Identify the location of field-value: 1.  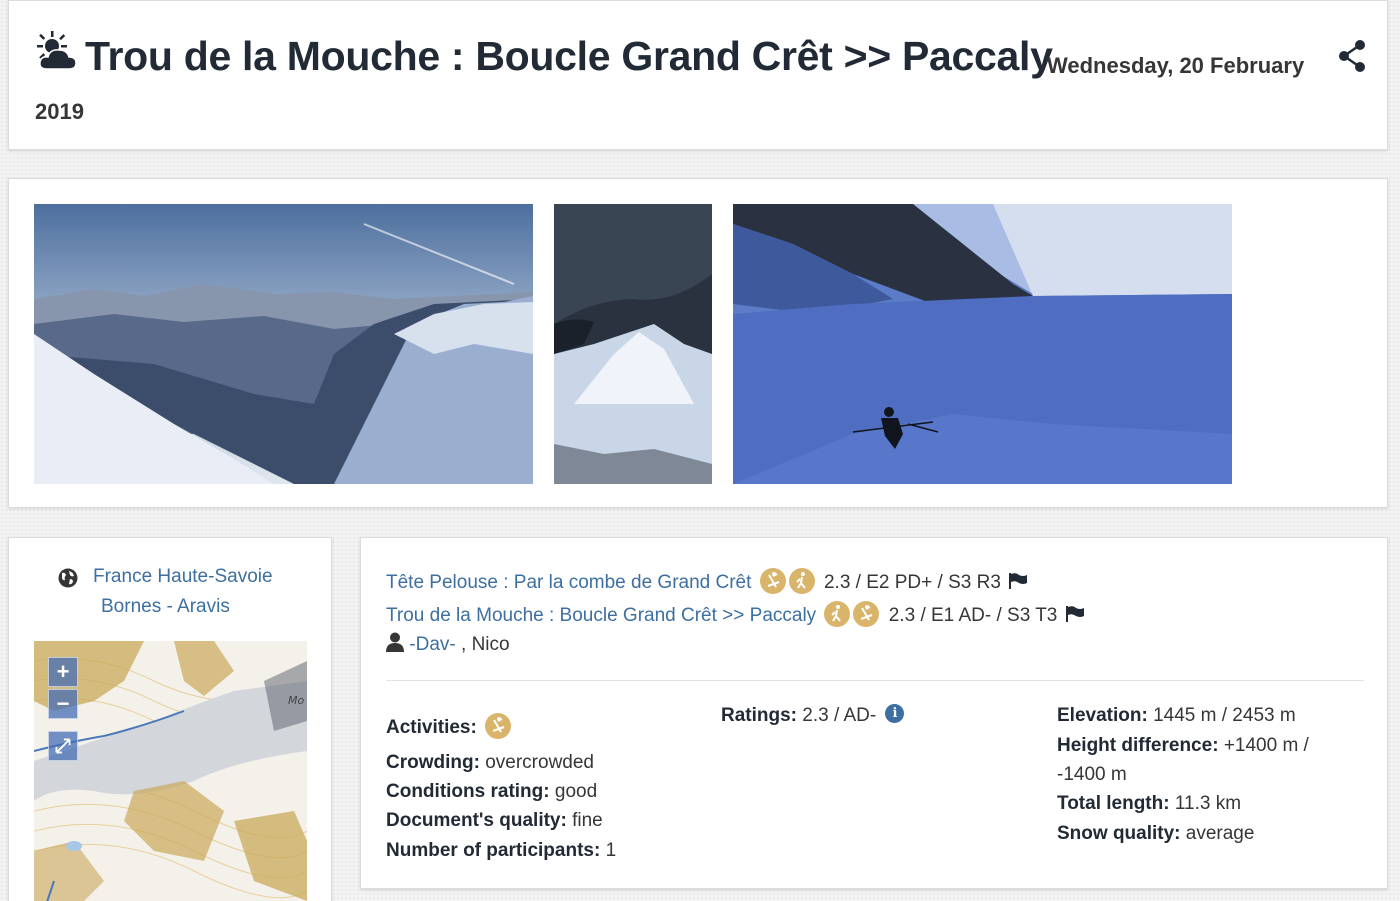
(611, 850).